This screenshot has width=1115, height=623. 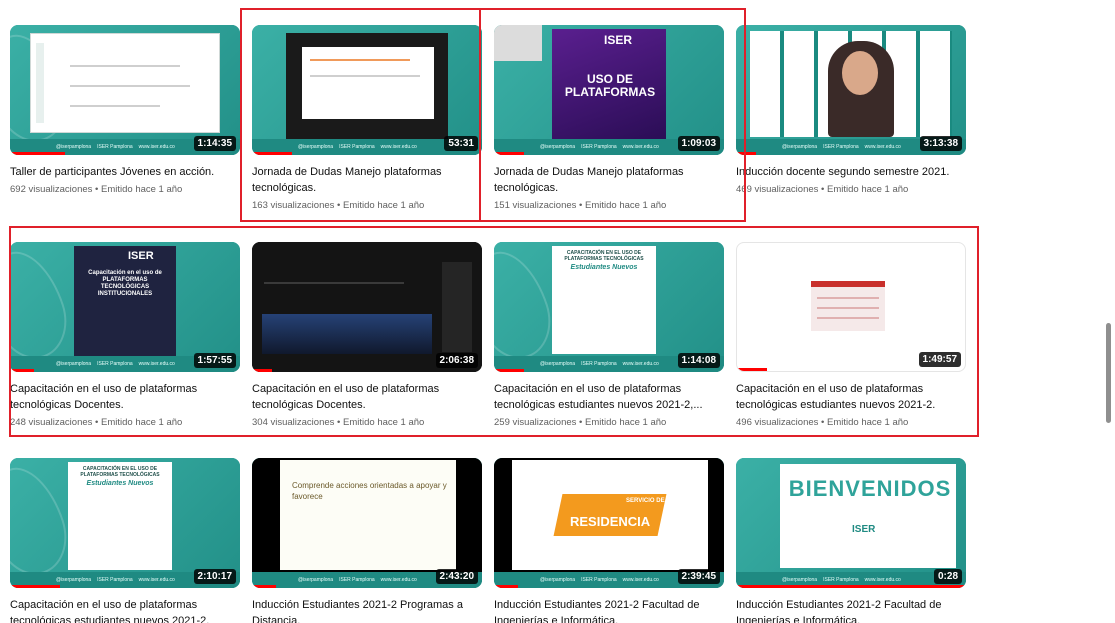 I want to click on scrollbar, so click(x=1108, y=373).